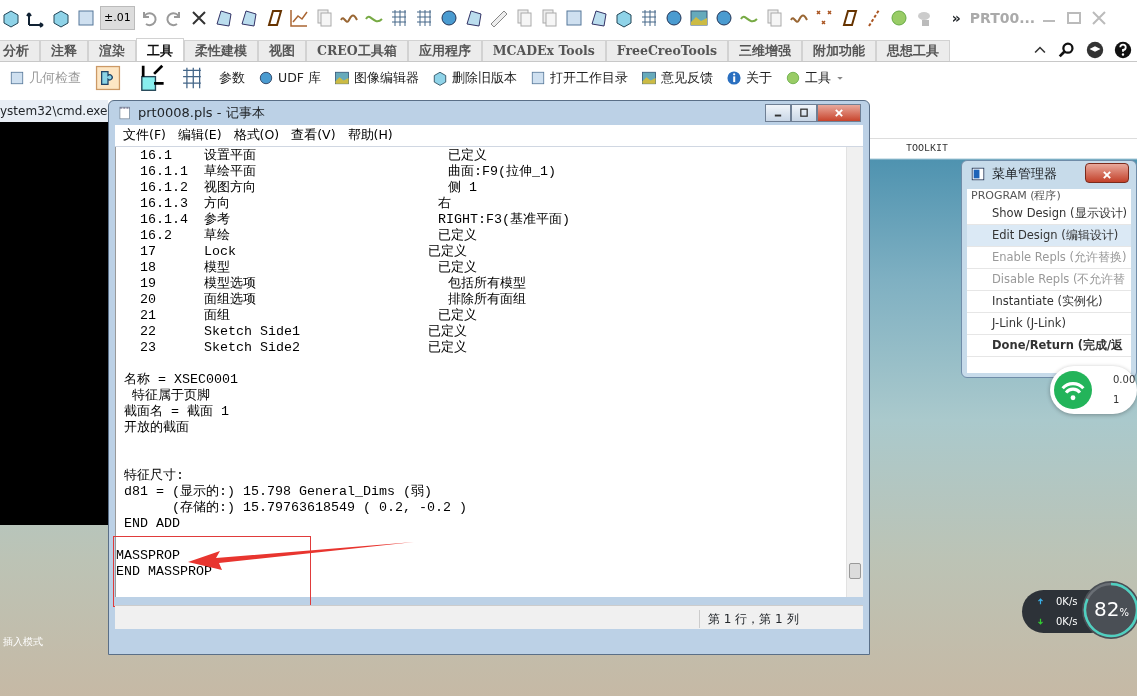 Image resolution: width=1137 pixels, height=696 pixels. What do you see at coordinates (332, 300) in the screenshot?
I see `text-line: 20 面组选项 排除所有面组` at bounding box center [332, 300].